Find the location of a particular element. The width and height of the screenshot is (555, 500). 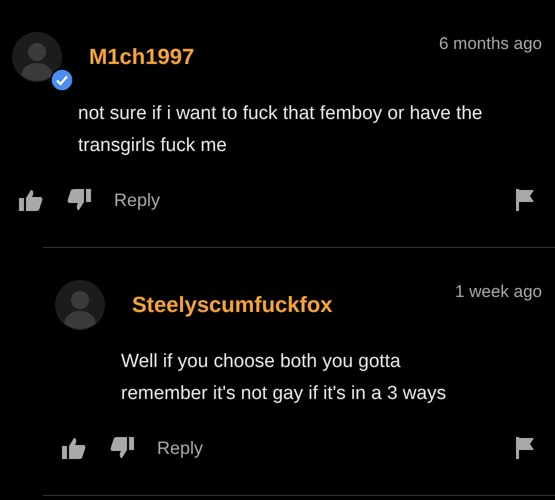

comment-text: not sure if i want to fuck that femboy or have the transgirls fuck me is located at coordinates (281, 130).